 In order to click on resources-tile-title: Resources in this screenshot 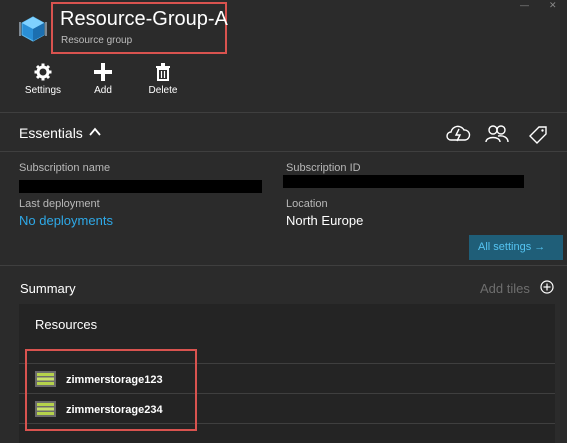, I will do `click(66, 324)`.